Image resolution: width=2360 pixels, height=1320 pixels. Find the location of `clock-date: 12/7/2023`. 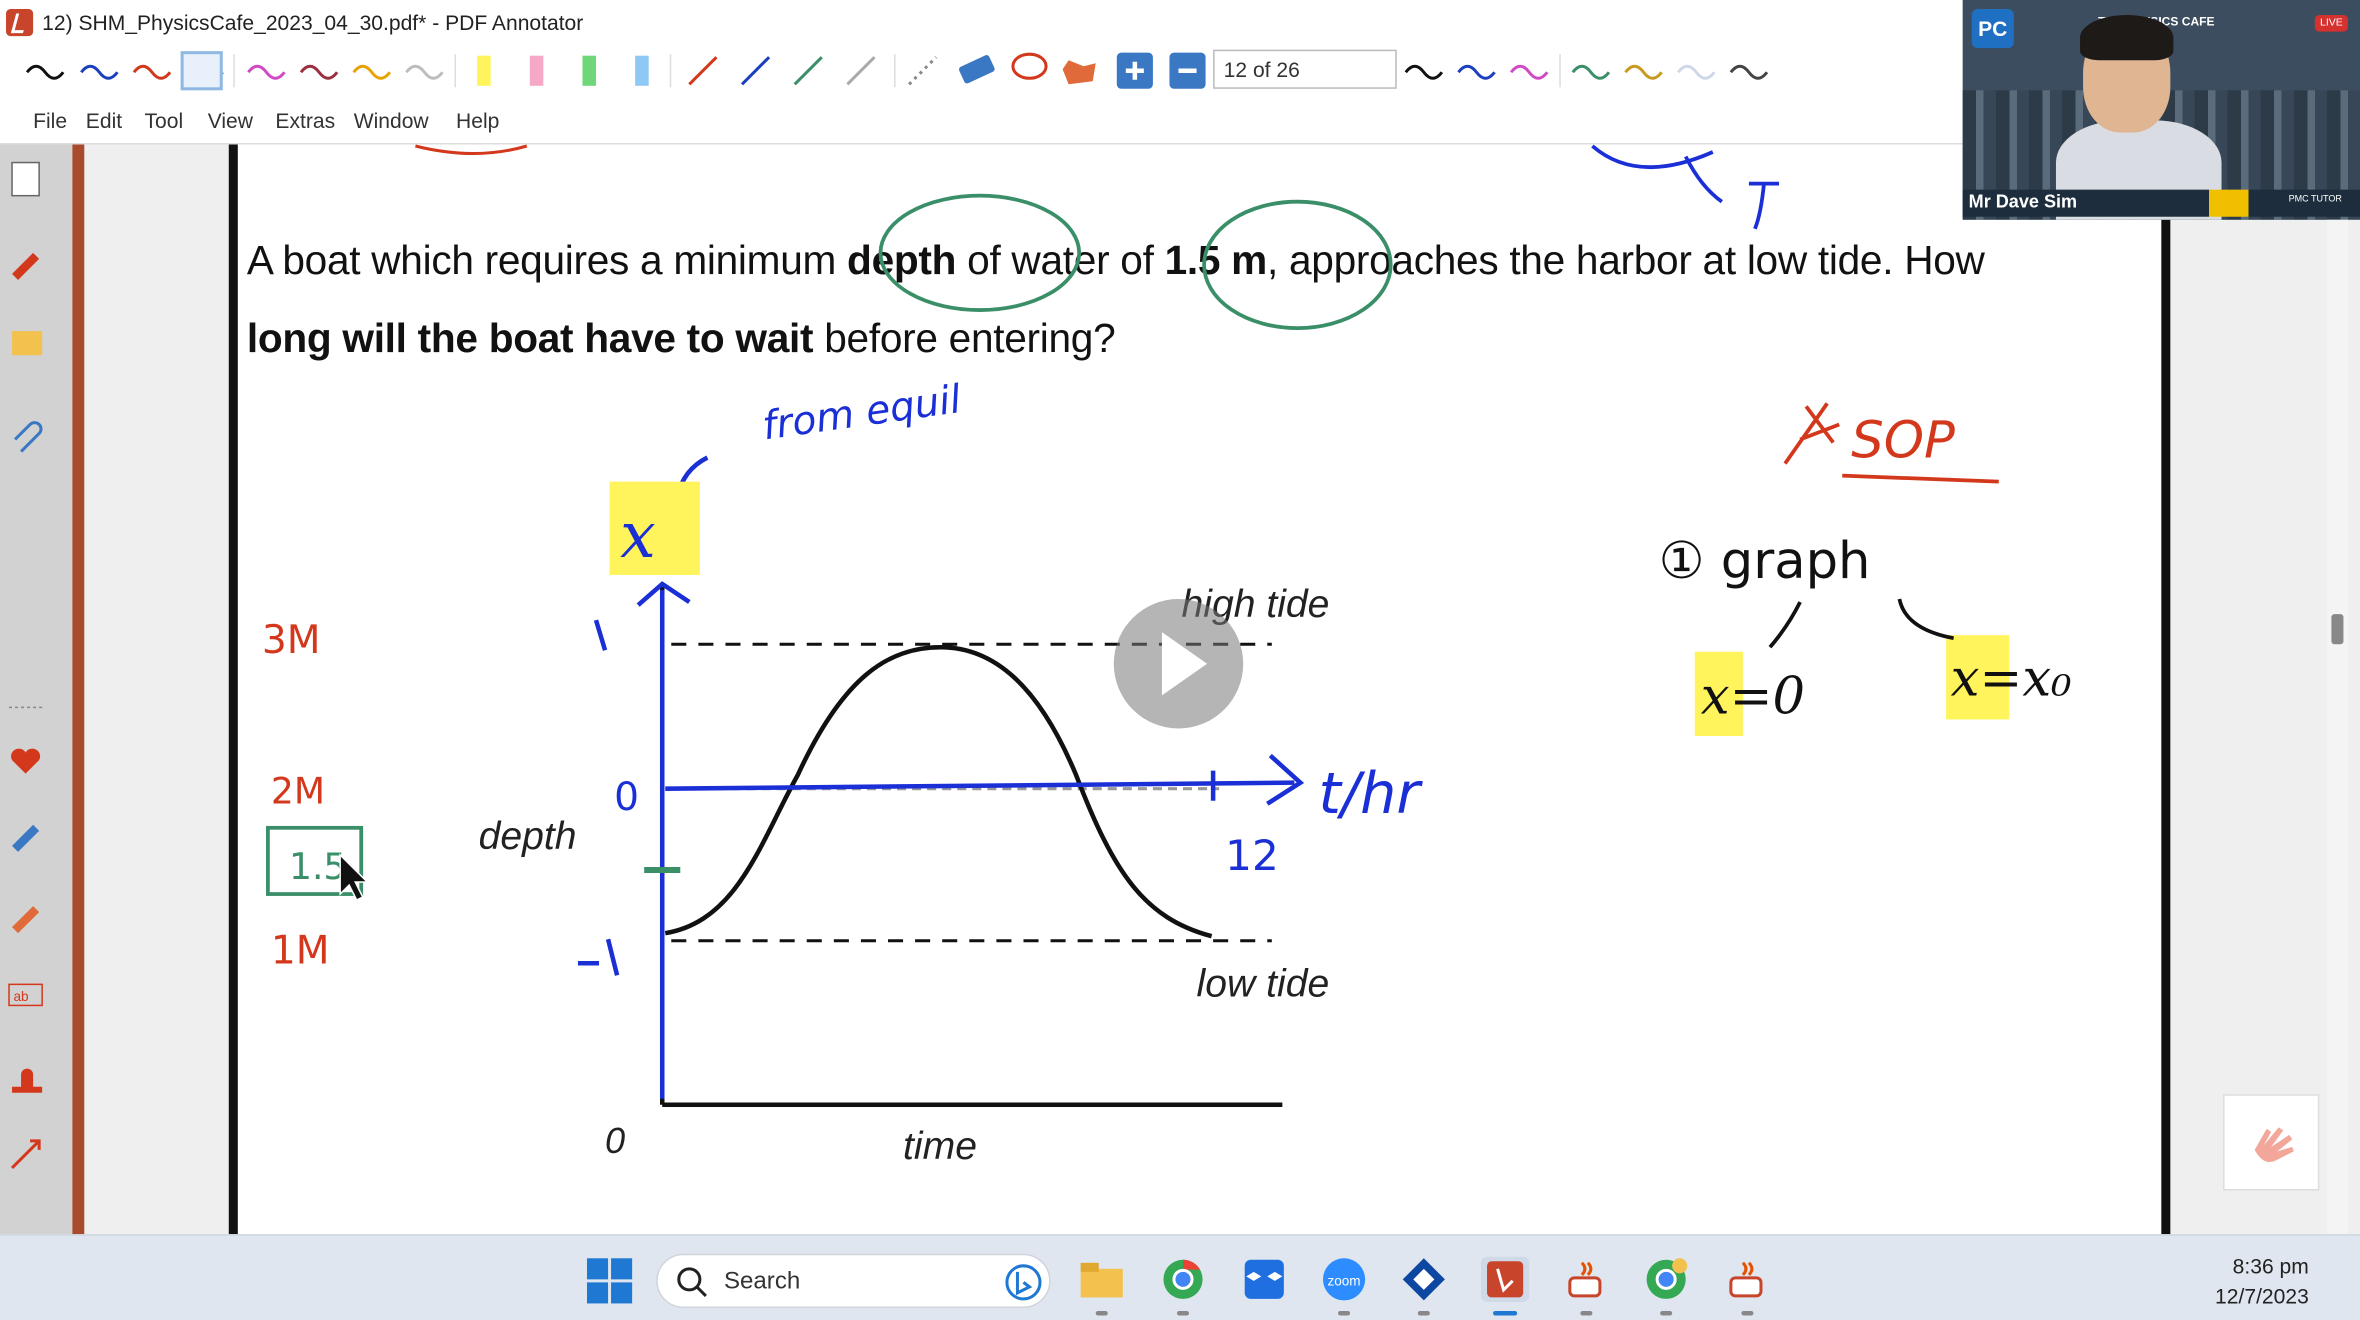

clock-date: 12/7/2023 is located at coordinates (2262, 1295).